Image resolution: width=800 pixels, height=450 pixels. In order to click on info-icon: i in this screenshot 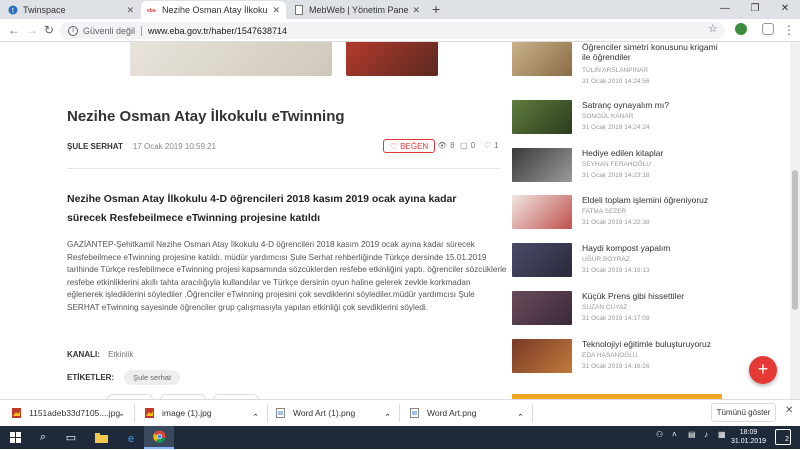, I will do `click(73, 30)`.